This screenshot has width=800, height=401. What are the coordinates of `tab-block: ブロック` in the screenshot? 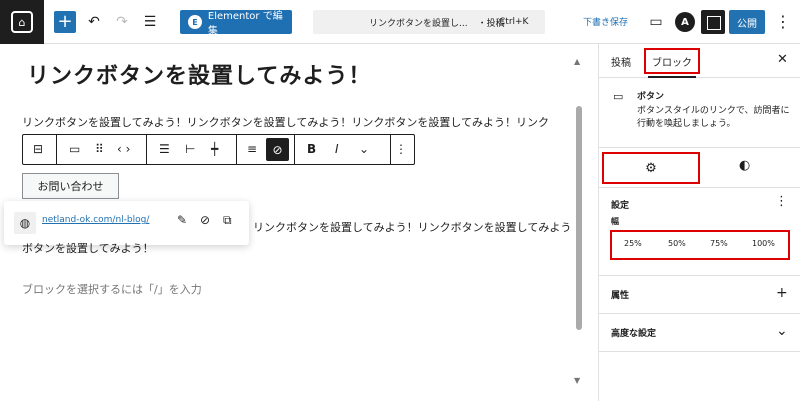 It's located at (672, 63).